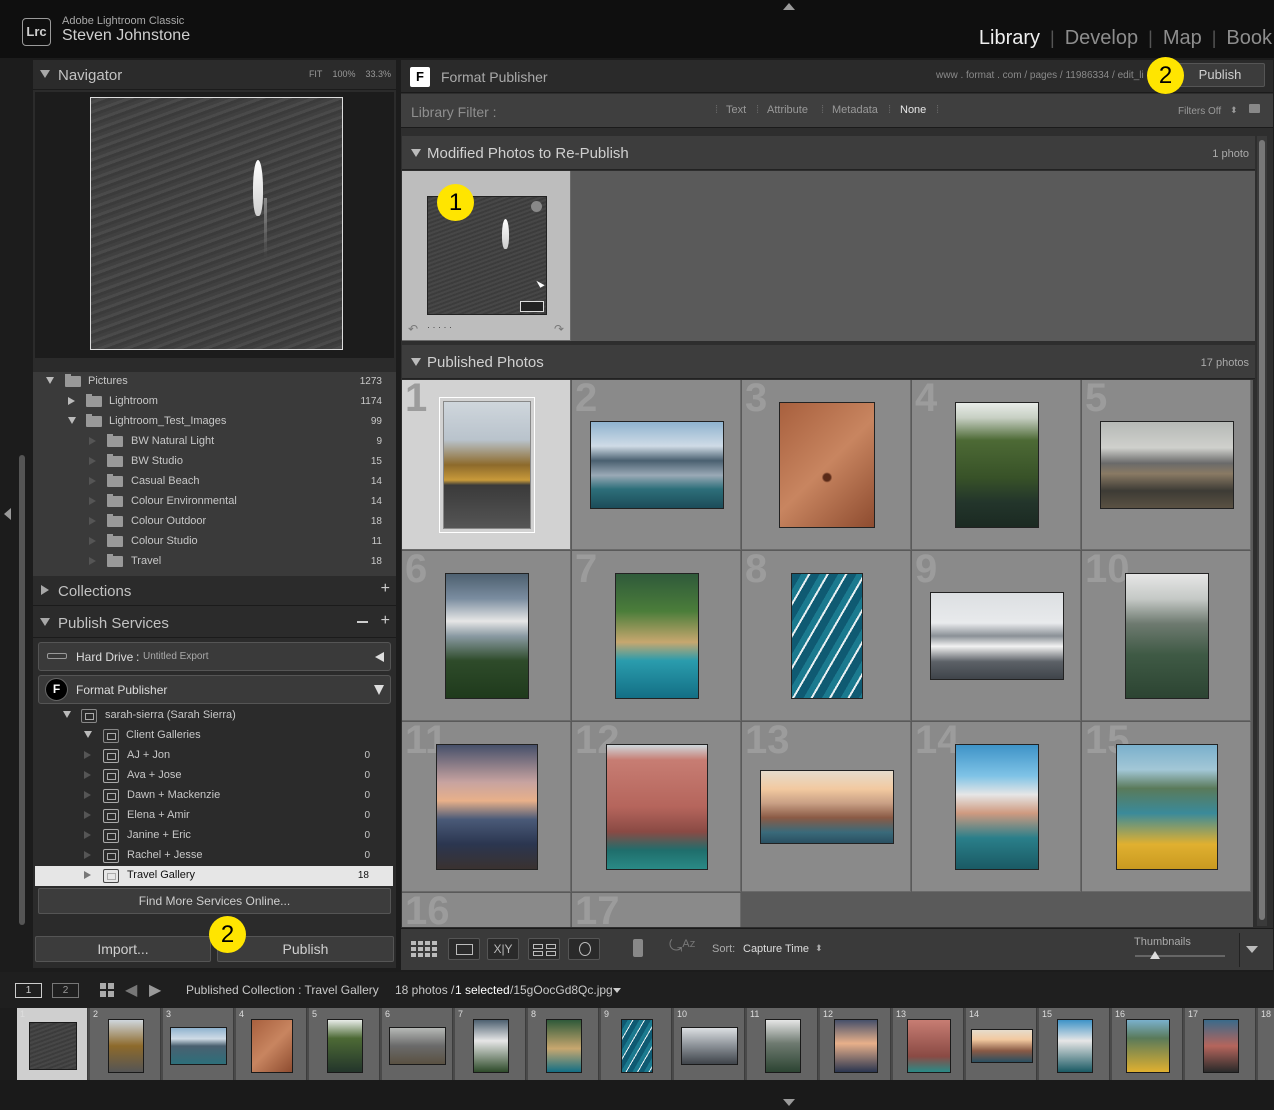 Image resolution: width=1274 pixels, height=1110 pixels. What do you see at coordinates (486, 908) in the screenshot?
I see `published-photo-cell: 16` at bounding box center [486, 908].